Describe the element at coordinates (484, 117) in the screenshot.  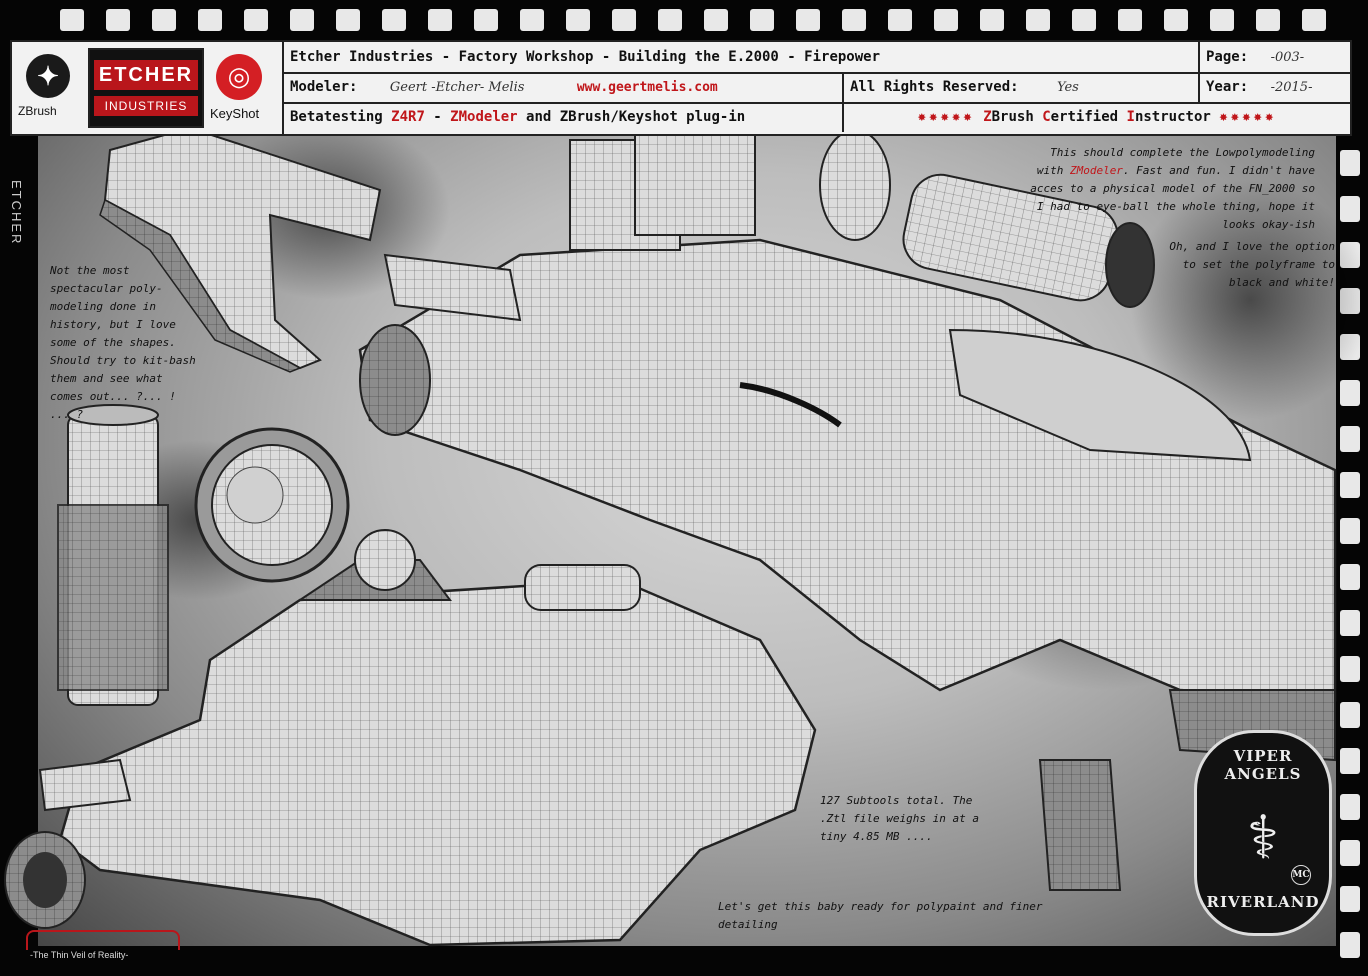
I see `betatest-zmodeler: ZModeler` at that location.